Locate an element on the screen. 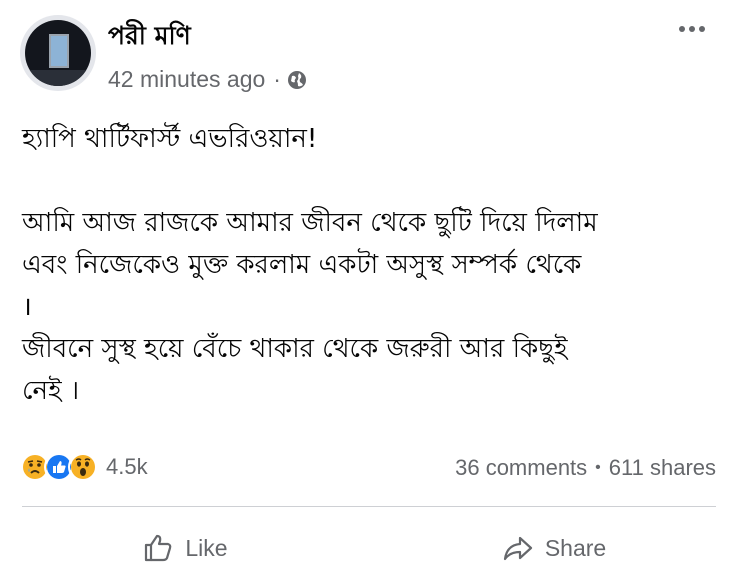 Image resolution: width=738 pixels, height=584 pixels. share-icon is located at coordinates (517, 548).